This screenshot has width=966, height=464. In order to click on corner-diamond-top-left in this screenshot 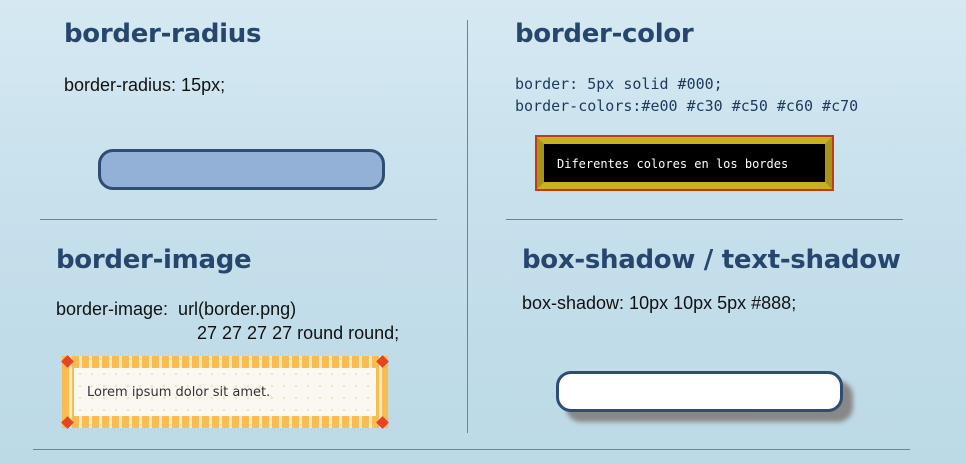, I will do `click(67, 361)`.